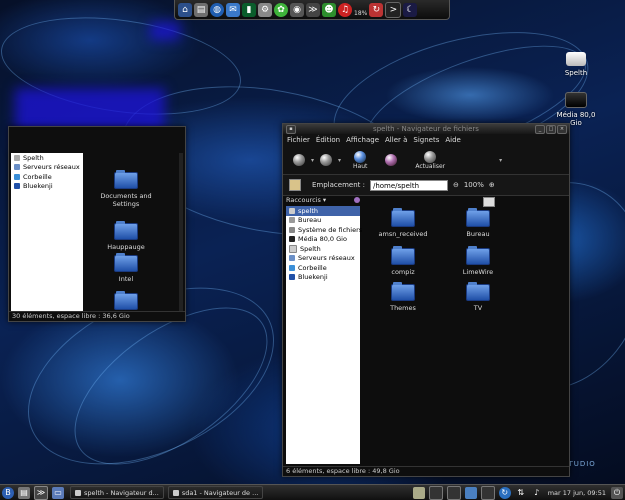 This screenshot has height=500, width=625. What do you see at coordinates (233, 9) in the screenshot?
I see `mail-icon: ✉` at bounding box center [233, 9].